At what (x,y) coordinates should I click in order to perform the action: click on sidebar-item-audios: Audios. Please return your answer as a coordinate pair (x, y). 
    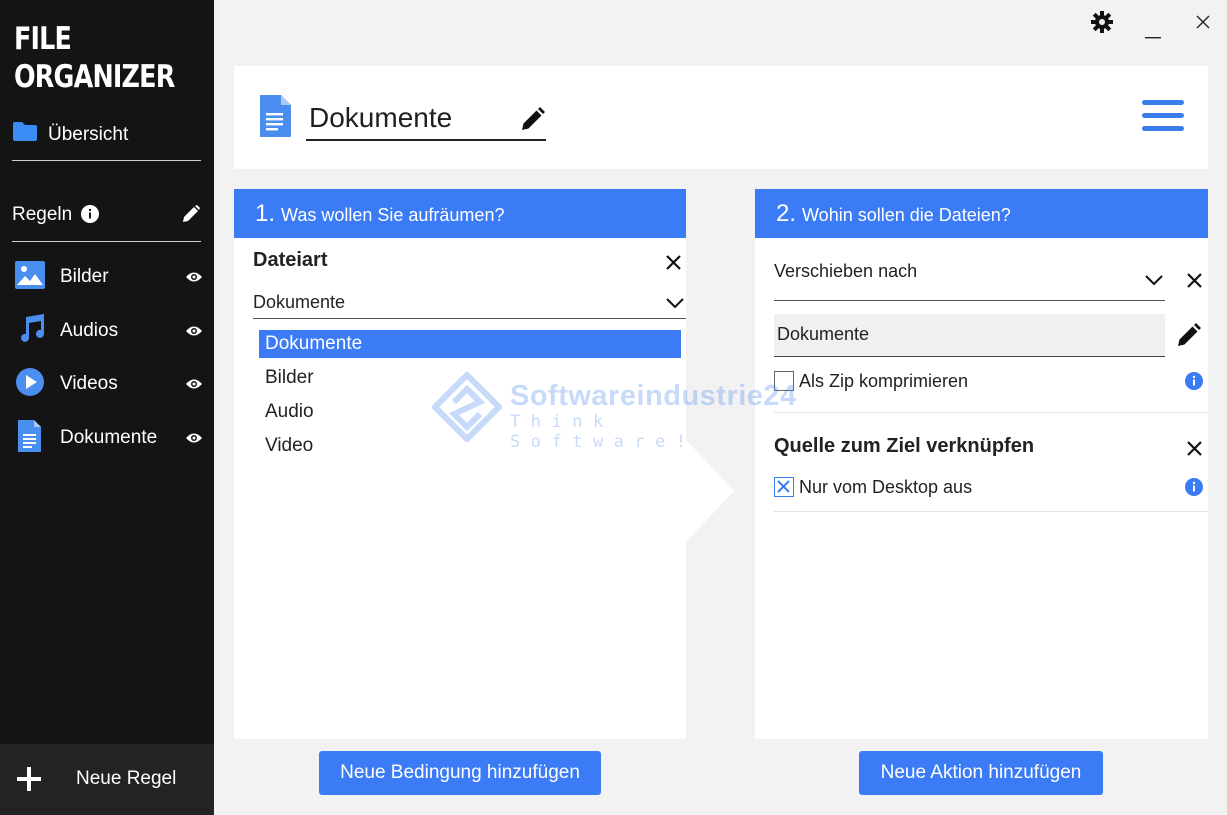
    Looking at the image, I should click on (108, 331).